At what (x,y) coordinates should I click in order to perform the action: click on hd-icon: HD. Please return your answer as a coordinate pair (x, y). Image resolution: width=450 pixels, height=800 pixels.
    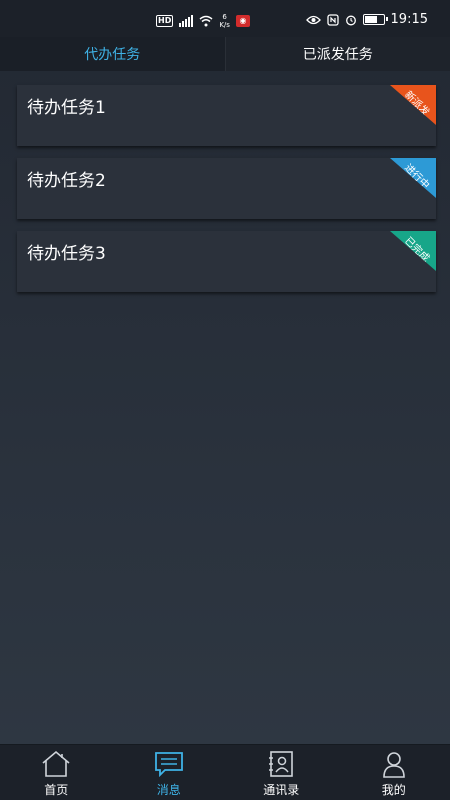
    Looking at the image, I should click on (165, 21).